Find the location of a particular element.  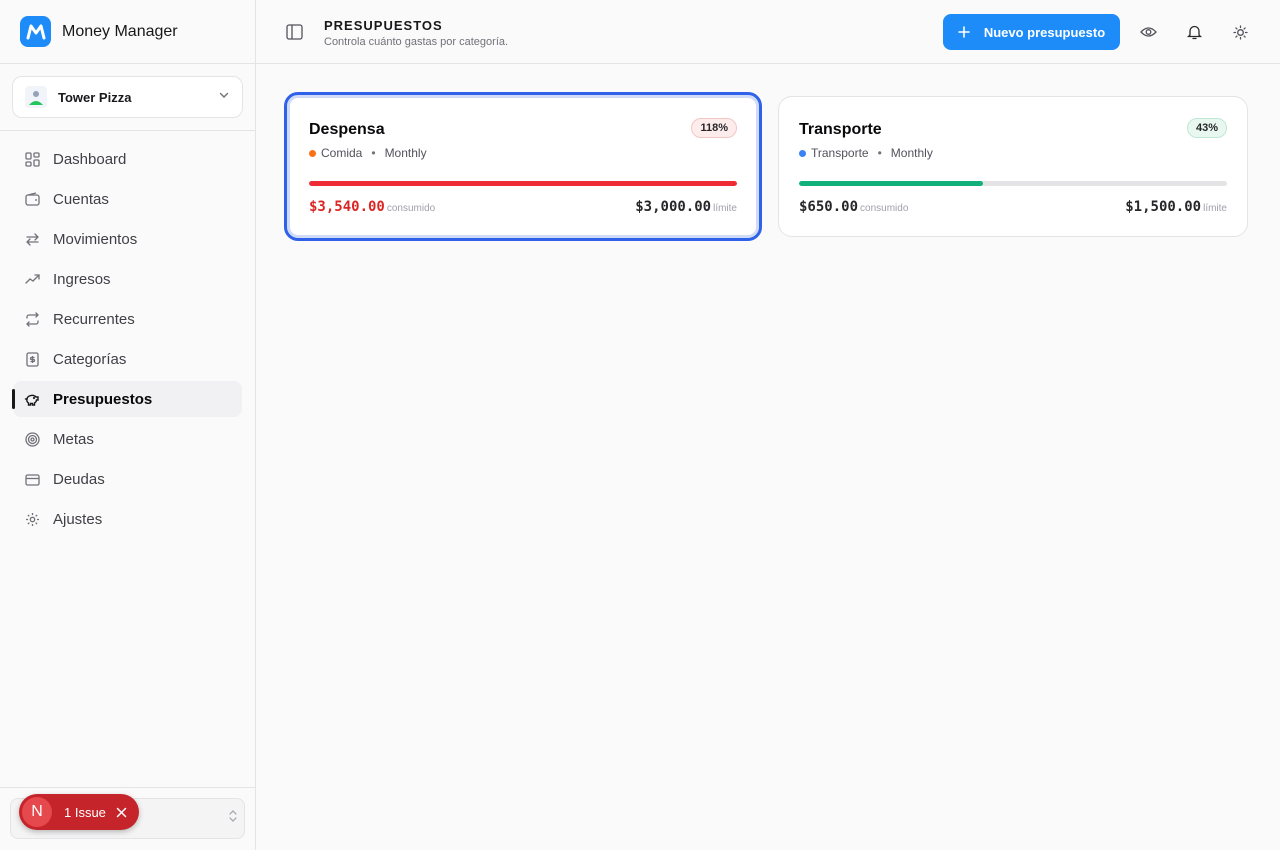

org-switcher-wrap: Tower Pizza is located at coordinates (127, 97).